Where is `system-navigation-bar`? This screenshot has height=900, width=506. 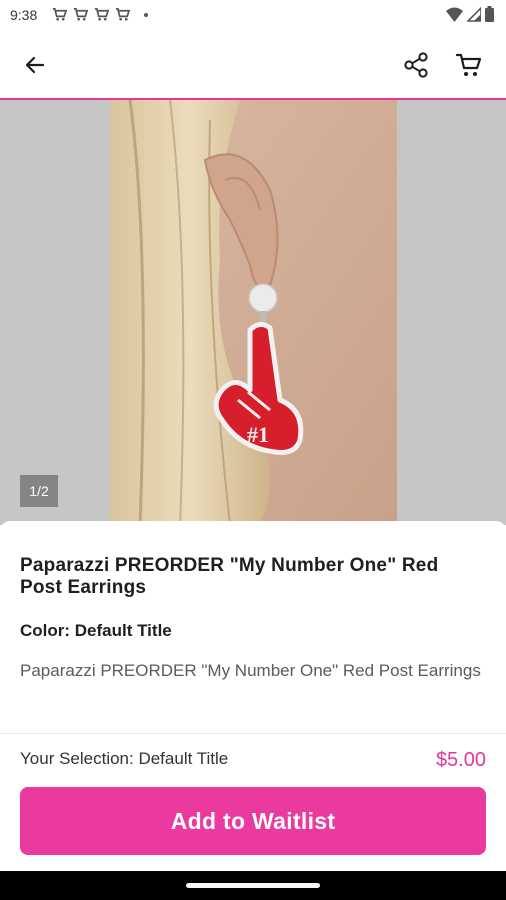 system-navigation-bar is located at coordinates (253, 885).